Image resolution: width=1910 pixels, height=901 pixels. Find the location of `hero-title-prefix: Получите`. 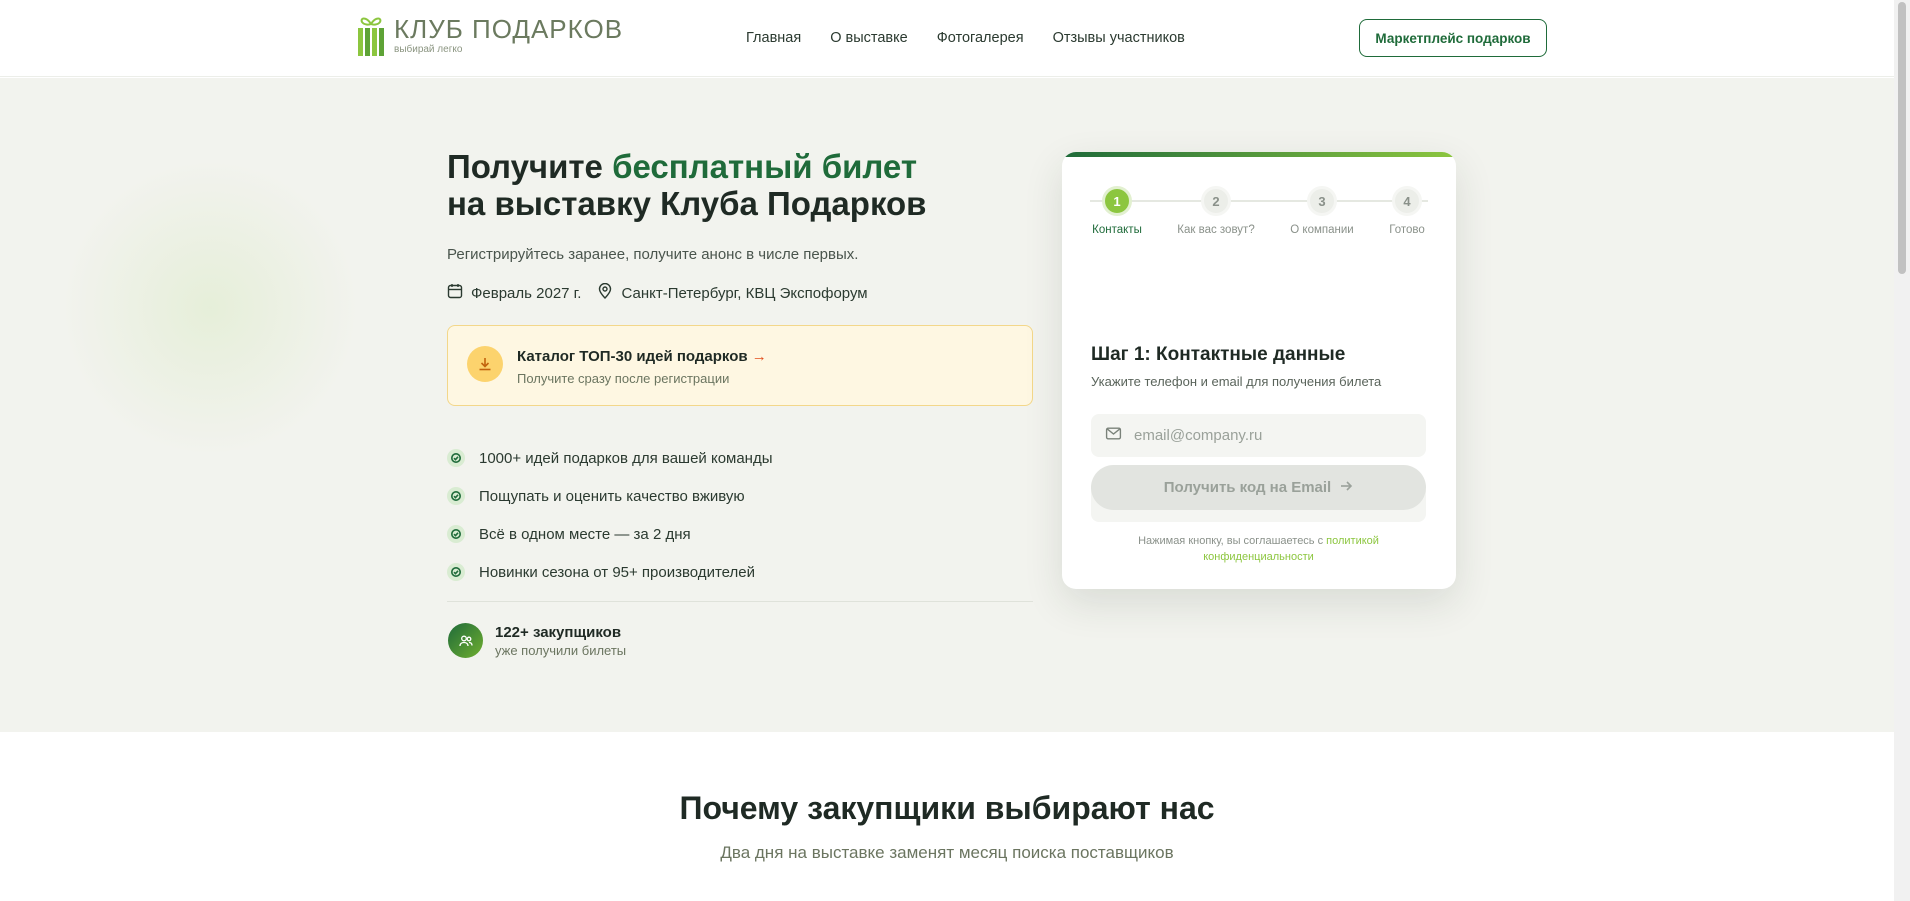

hero-title-prefix: Получите is located at coordinates (530, 166).